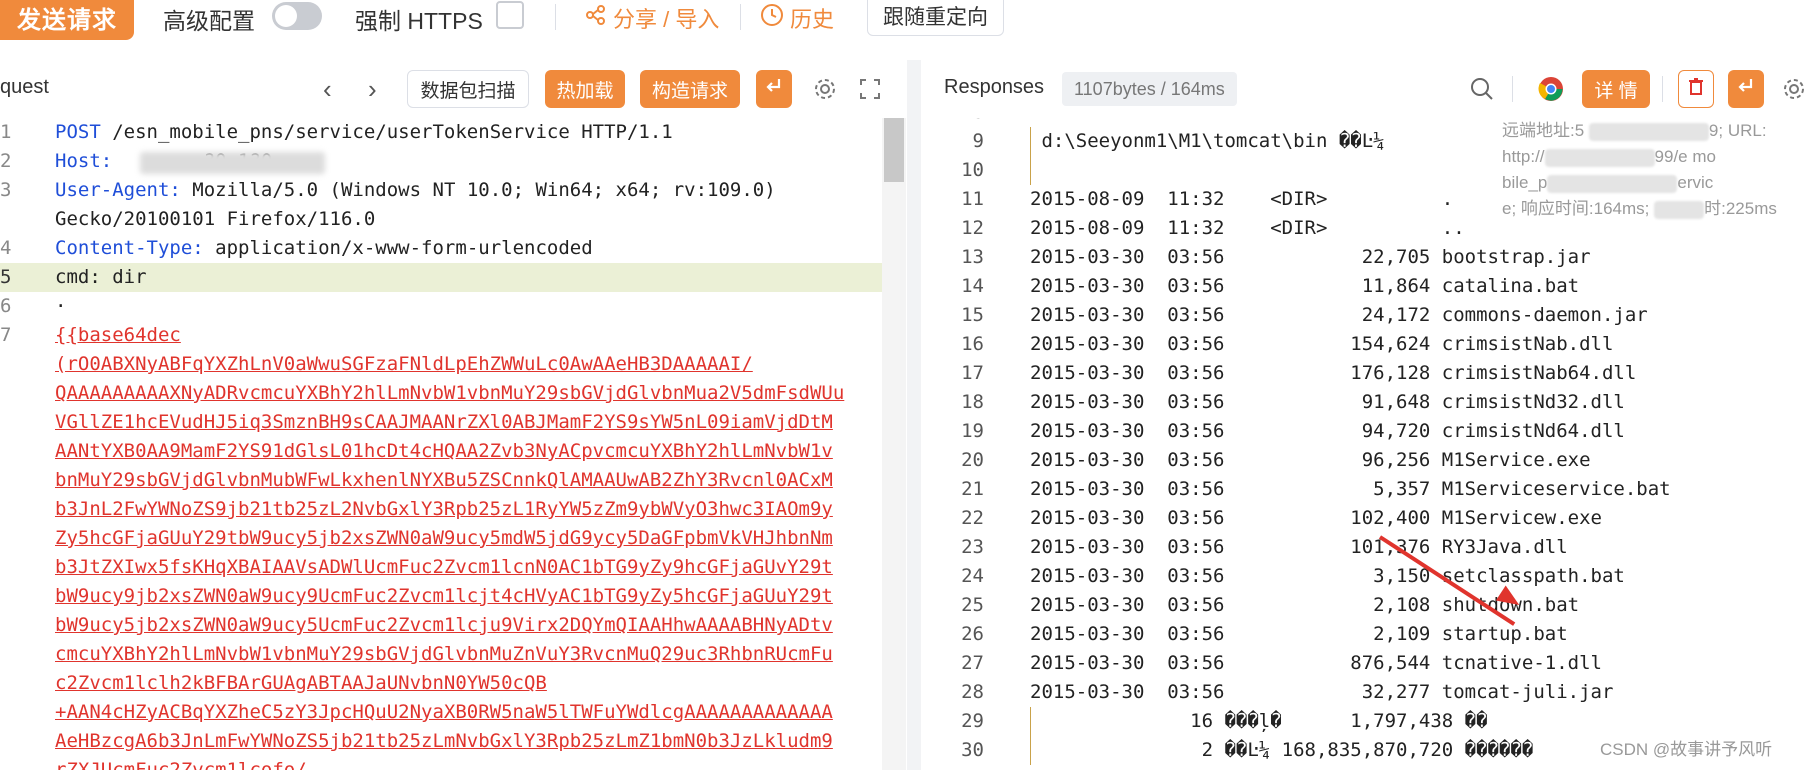  What do you see at coordinates (972, 402) in the screenshot?
I see `line-number: 18` at bounding box center [972, 402].